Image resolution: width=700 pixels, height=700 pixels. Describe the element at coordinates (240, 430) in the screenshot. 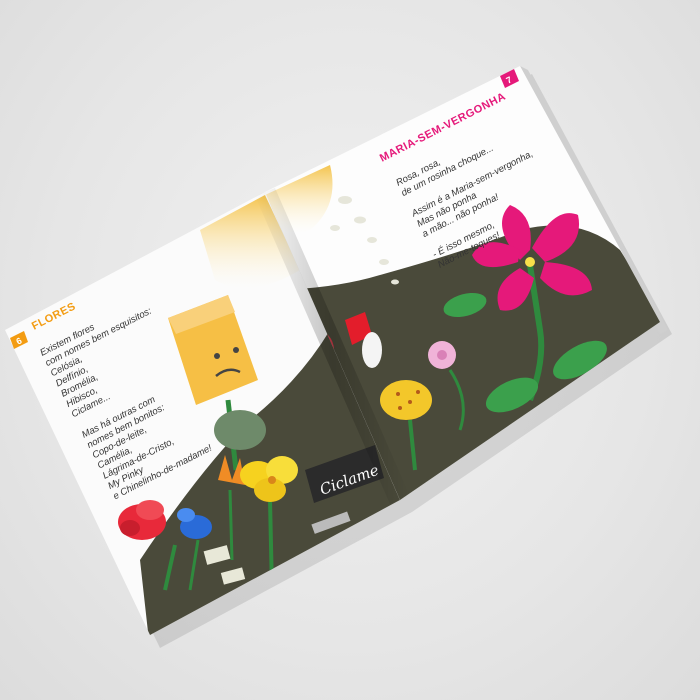

I see `cyclamen-leaf` at that location.